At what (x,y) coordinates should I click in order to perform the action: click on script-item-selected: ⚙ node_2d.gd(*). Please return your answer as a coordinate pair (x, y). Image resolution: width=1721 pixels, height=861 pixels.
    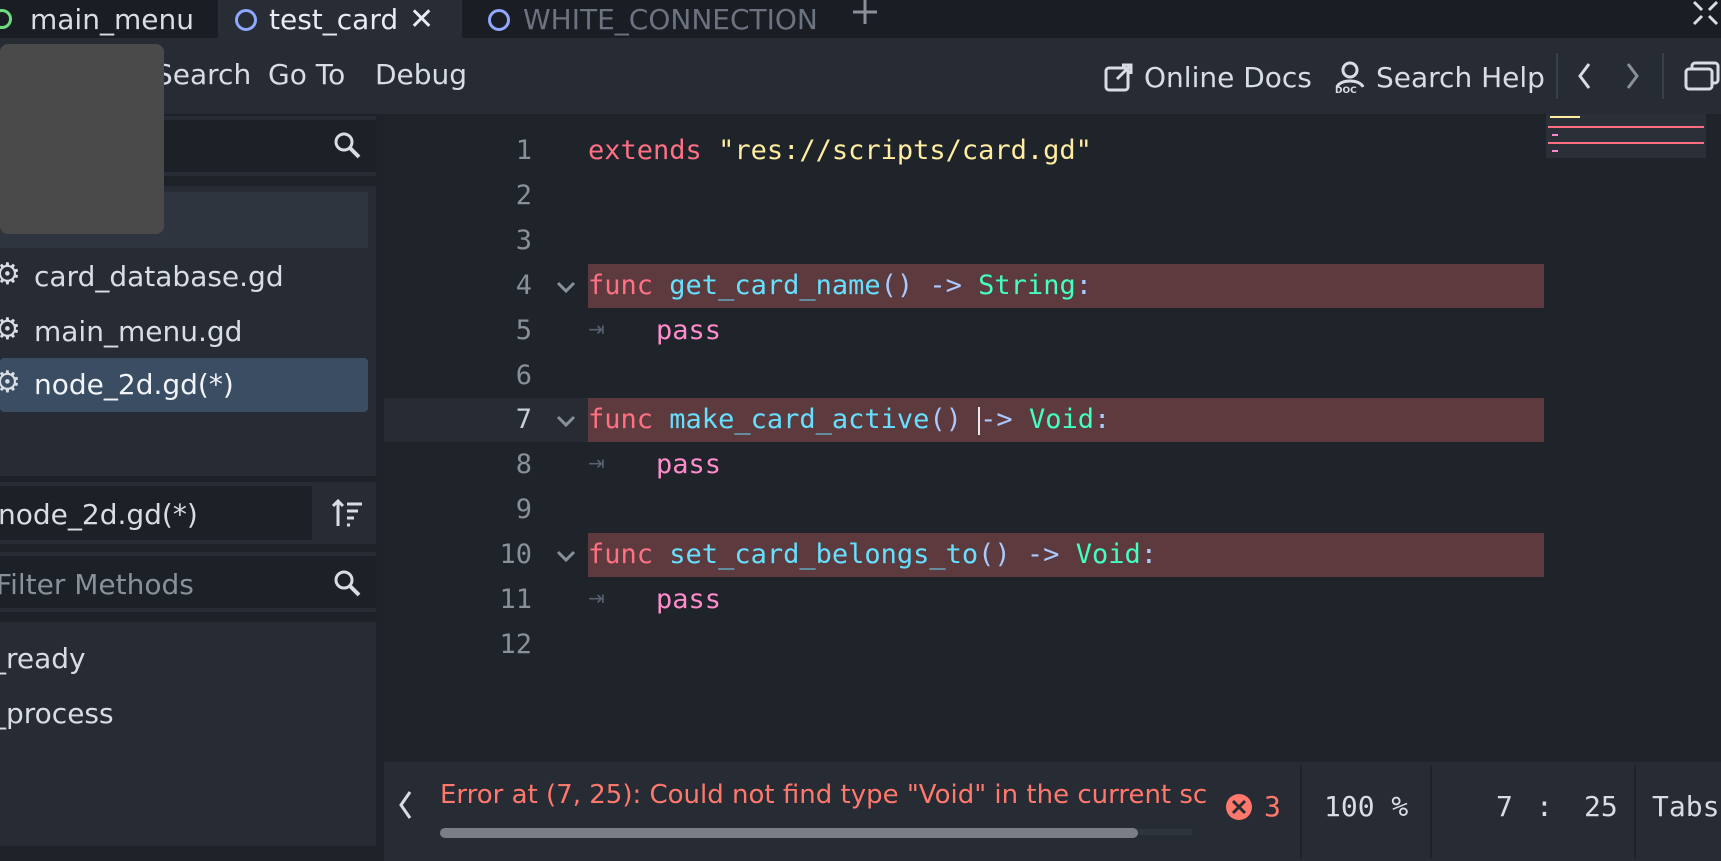
    Looking at the image, I should click on (184, 385).